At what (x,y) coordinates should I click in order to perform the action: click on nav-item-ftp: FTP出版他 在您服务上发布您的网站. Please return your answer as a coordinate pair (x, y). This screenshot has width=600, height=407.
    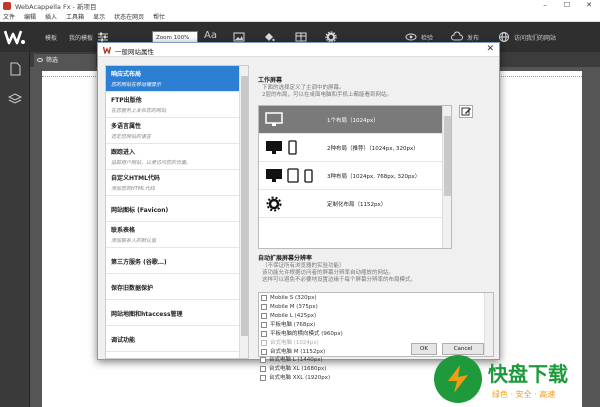
    Looking at the image, I should click on (173, 105).